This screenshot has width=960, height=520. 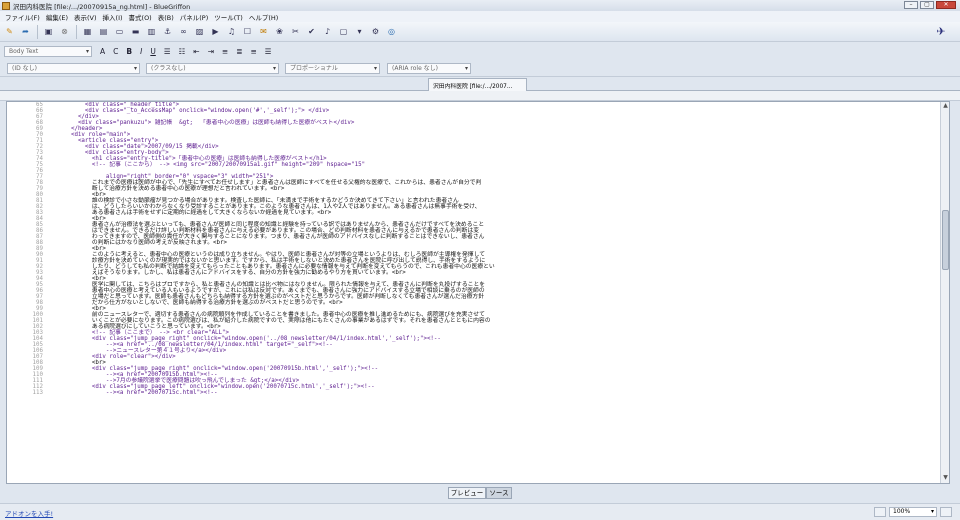 What do you see at coordinates (880, 512) in the screenshot?
I see `status-indicator-icon` at bounding box center [880, 512].